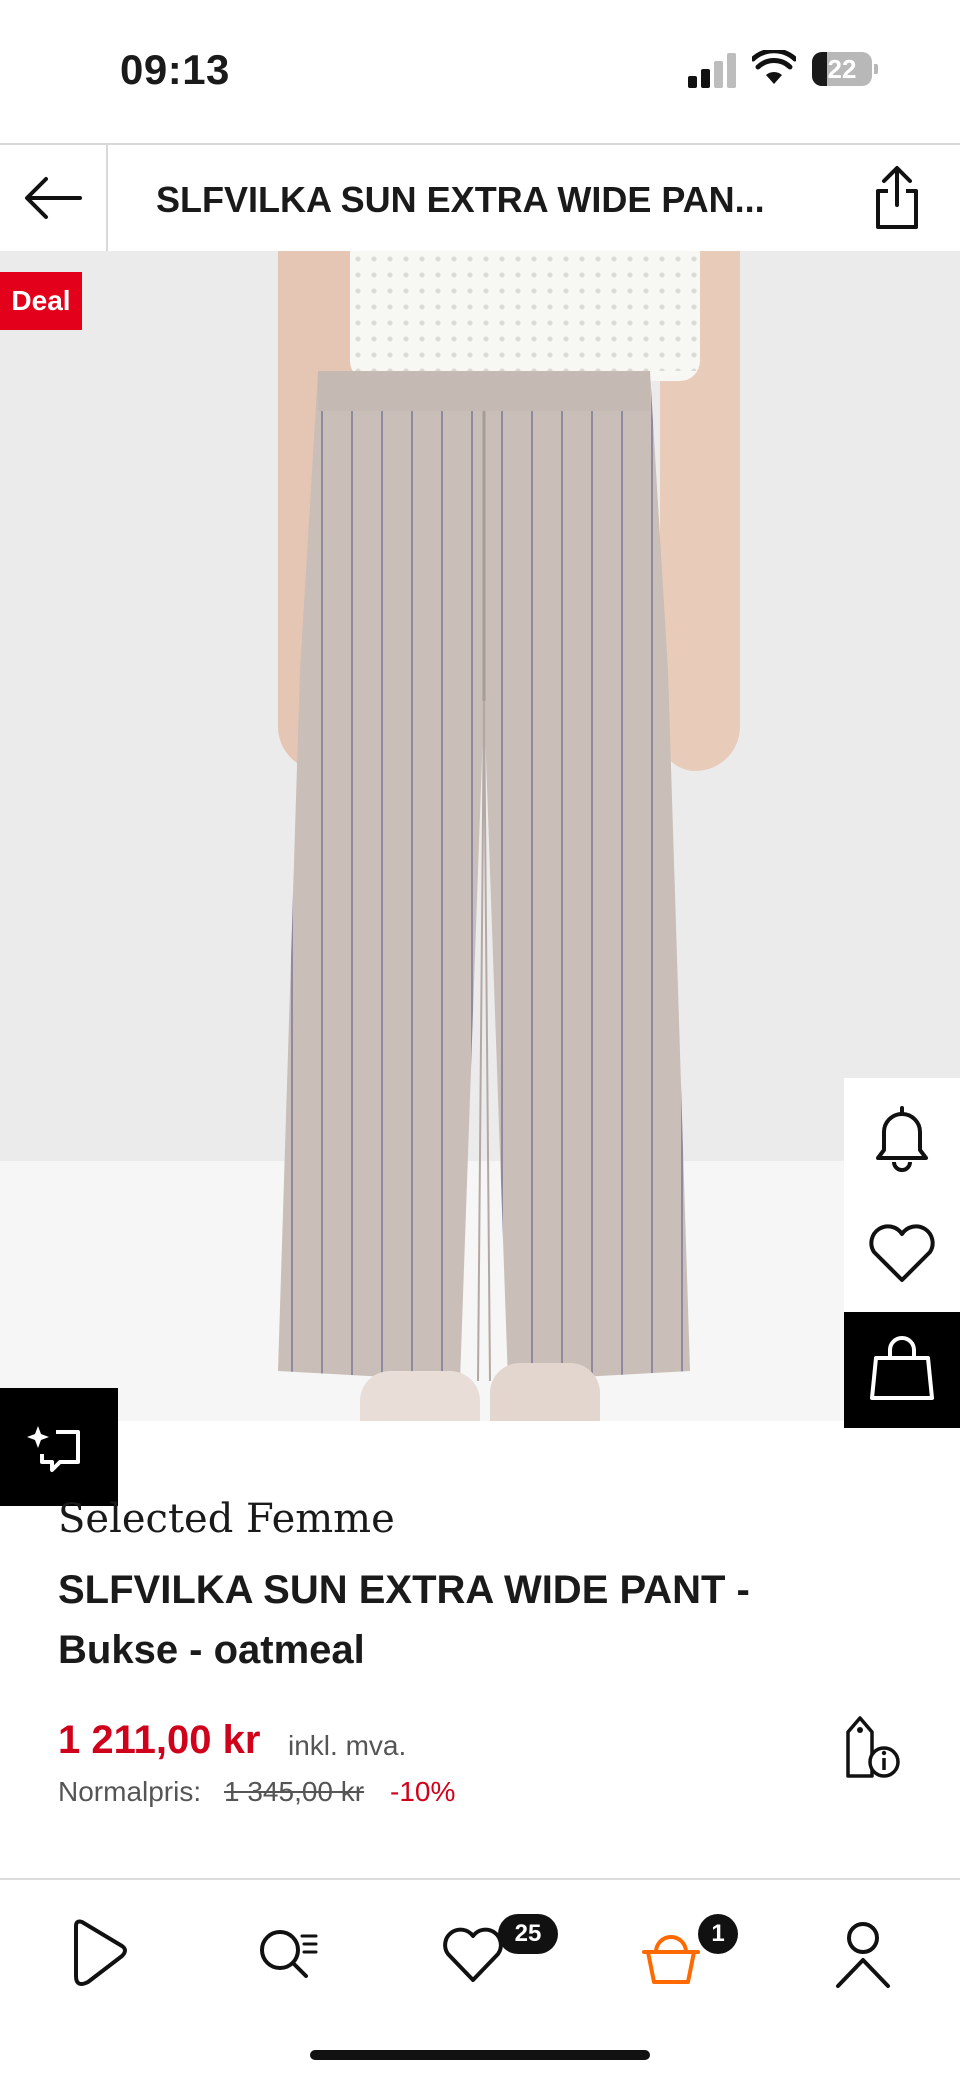  What do you see at coordinates (718, 1934) in the screenshot?
I see `basket-count-badge: 1` at bounding box center [718, 1934].